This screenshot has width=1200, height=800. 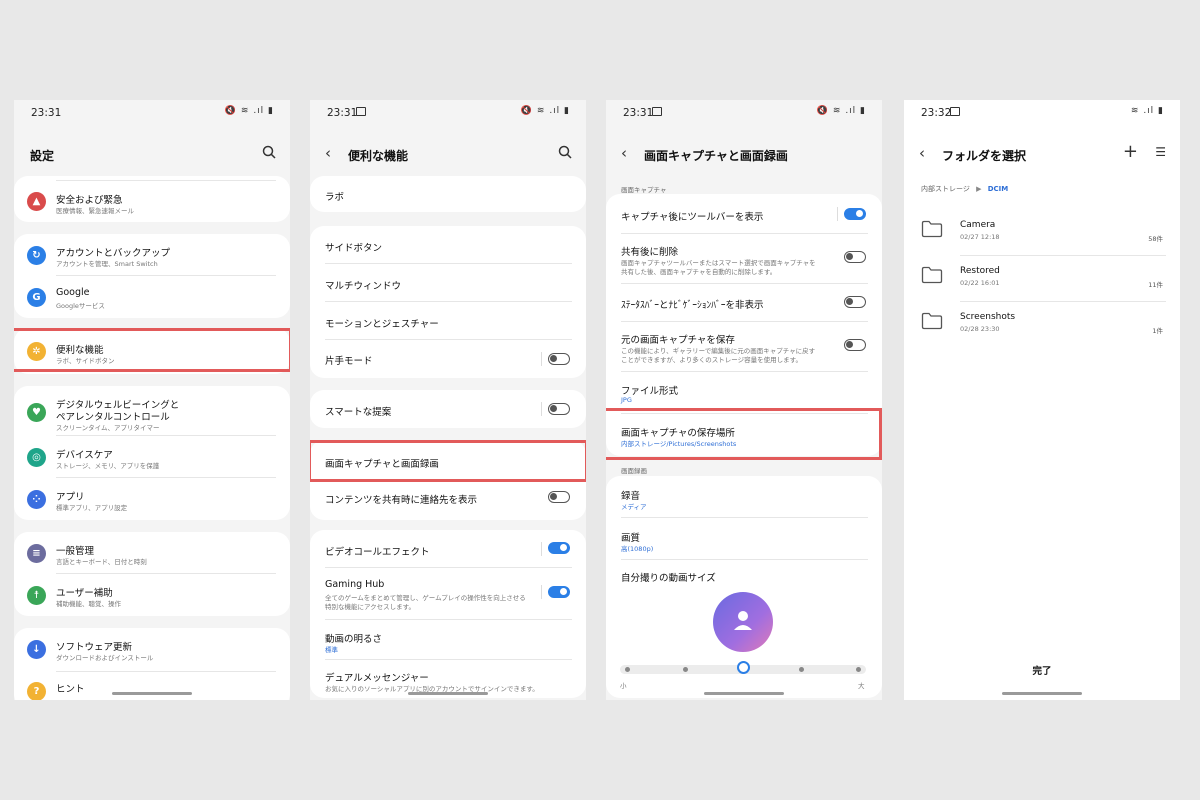 What do you see at coordinates (448, 549) in the screenshot?
I see `item-video-call-effects: ビデオコールエフェクト` at bounding box center [448, 549].